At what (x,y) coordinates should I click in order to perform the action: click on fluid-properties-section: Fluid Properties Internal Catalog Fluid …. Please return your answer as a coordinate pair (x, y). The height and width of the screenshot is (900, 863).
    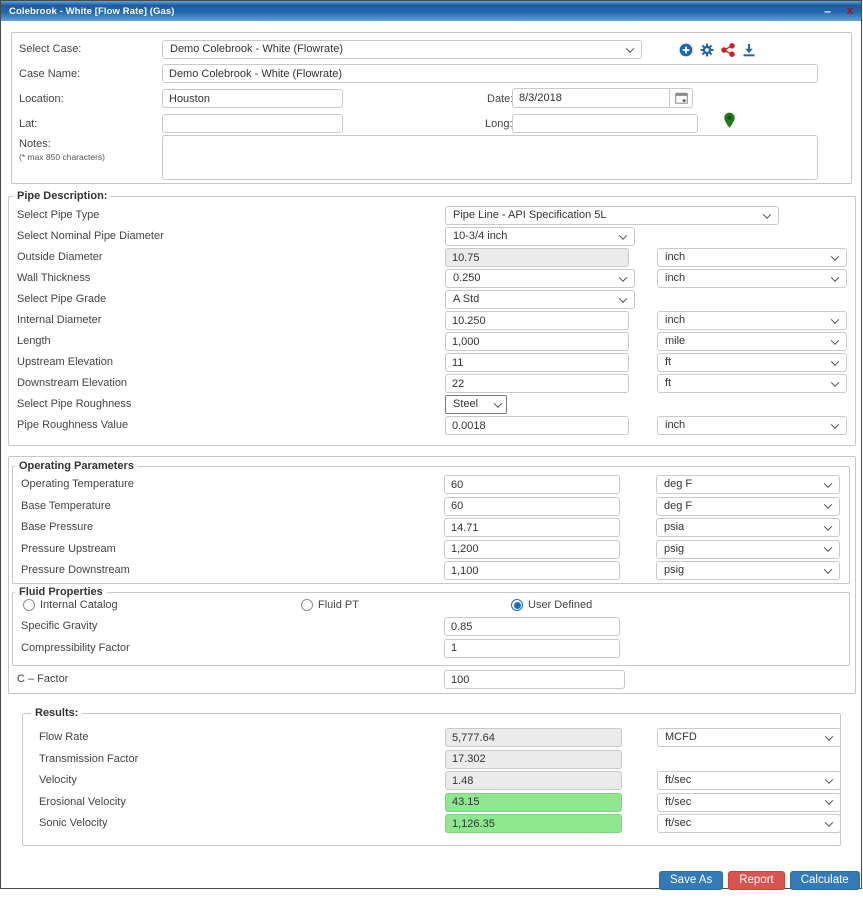
    Looking at the image, I should click on (431, 626).